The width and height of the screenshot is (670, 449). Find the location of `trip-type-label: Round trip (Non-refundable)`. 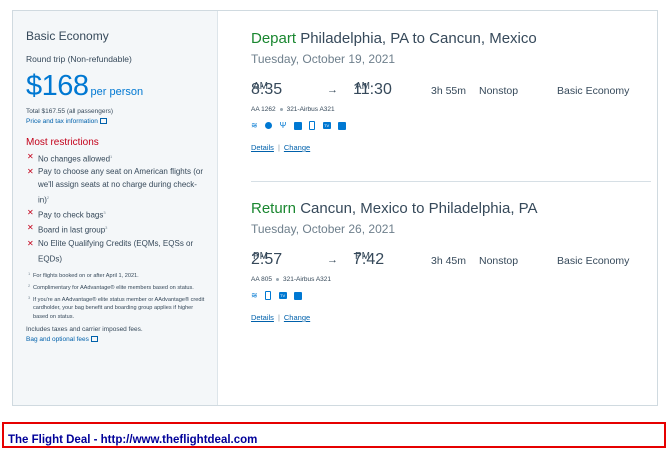

trip-type-label: Round trip (Non-refundable) is located at coordinates (79, 59).